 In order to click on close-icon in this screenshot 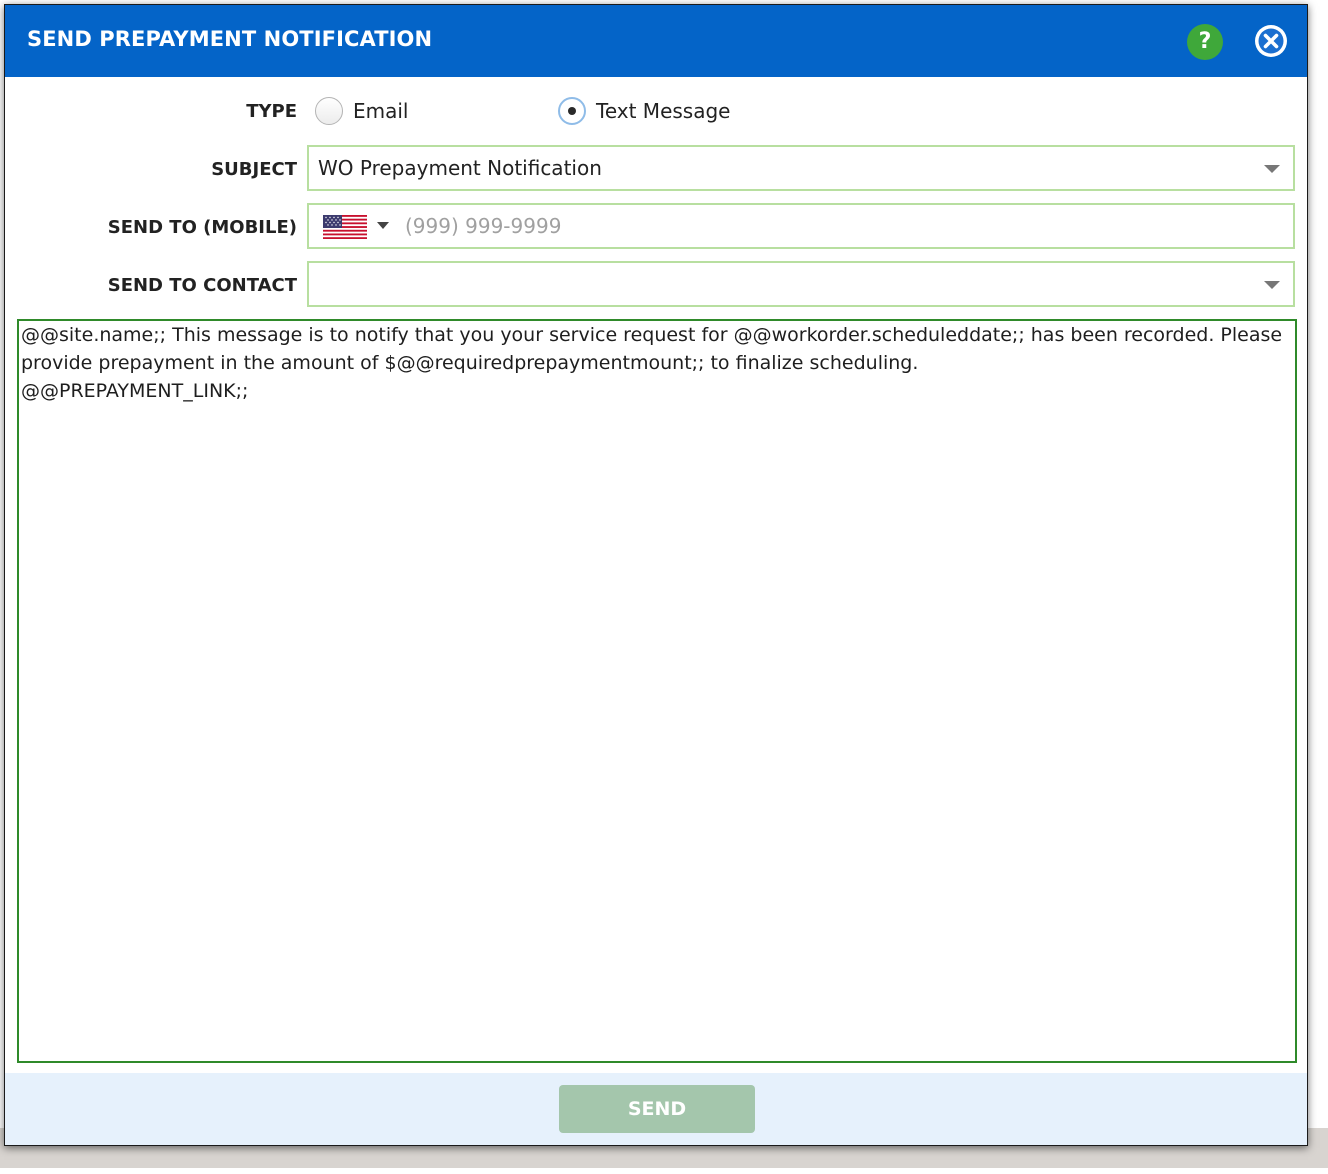, I will do `click(1271, 41)`.